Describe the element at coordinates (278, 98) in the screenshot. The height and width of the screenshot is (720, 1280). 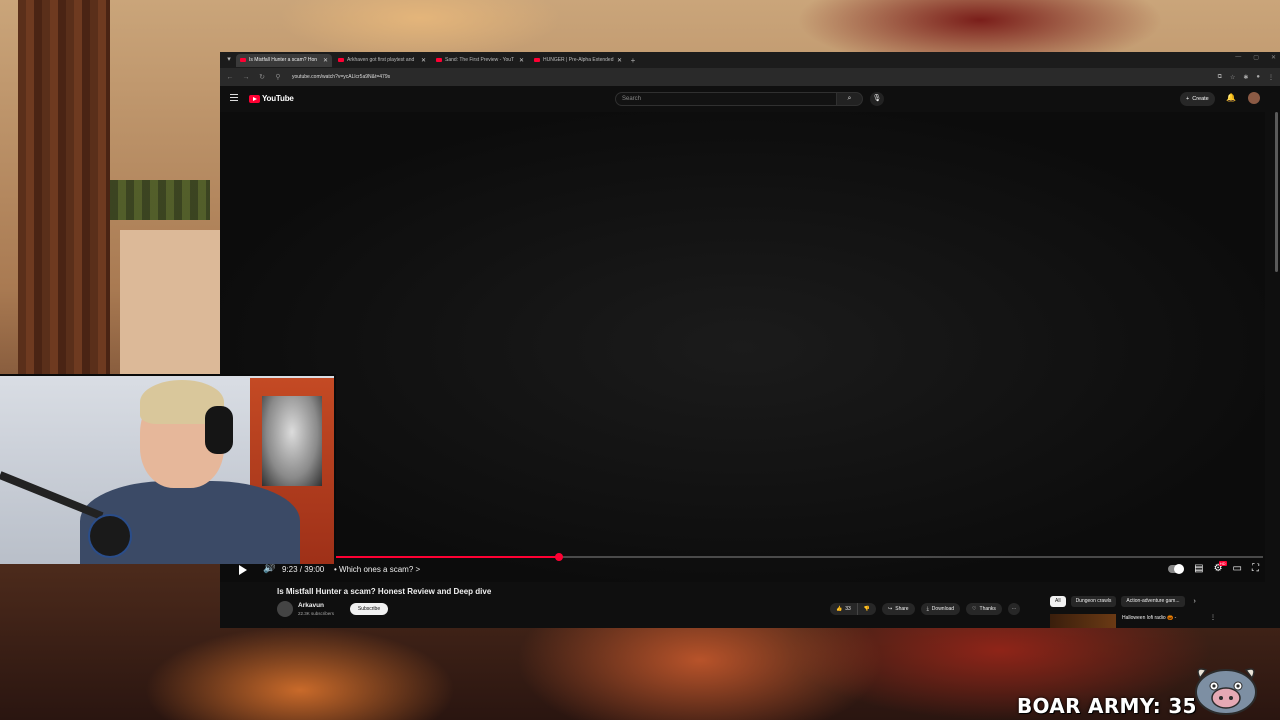
I see `youtube-logo-text: YouTube` at that location.